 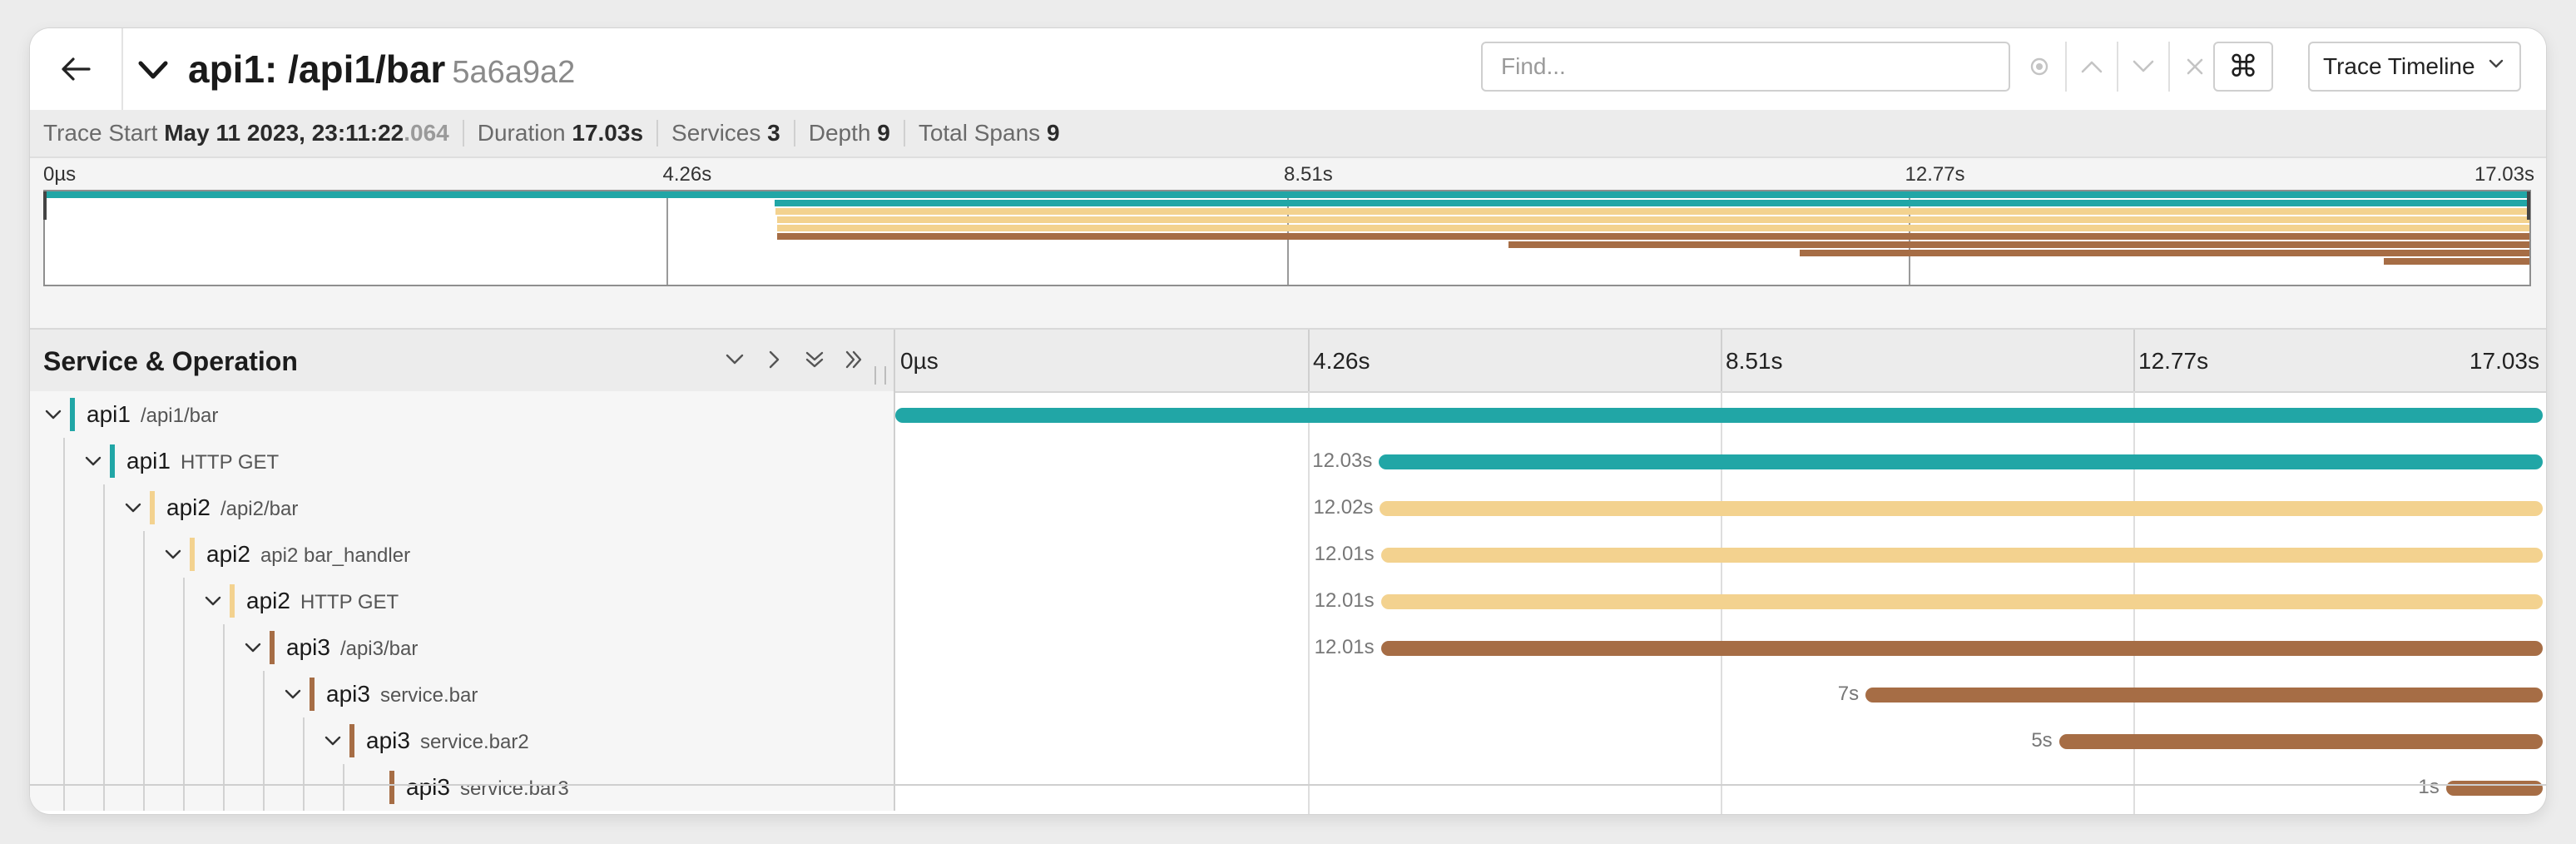 I want to click on expand-all-button, so click(x=854, y=360).